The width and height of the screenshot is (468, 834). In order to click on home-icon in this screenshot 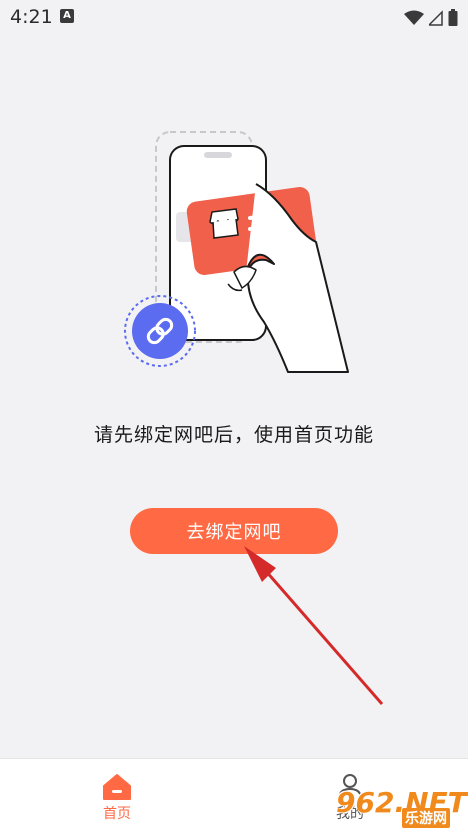, I will do `click(117, 787)`.